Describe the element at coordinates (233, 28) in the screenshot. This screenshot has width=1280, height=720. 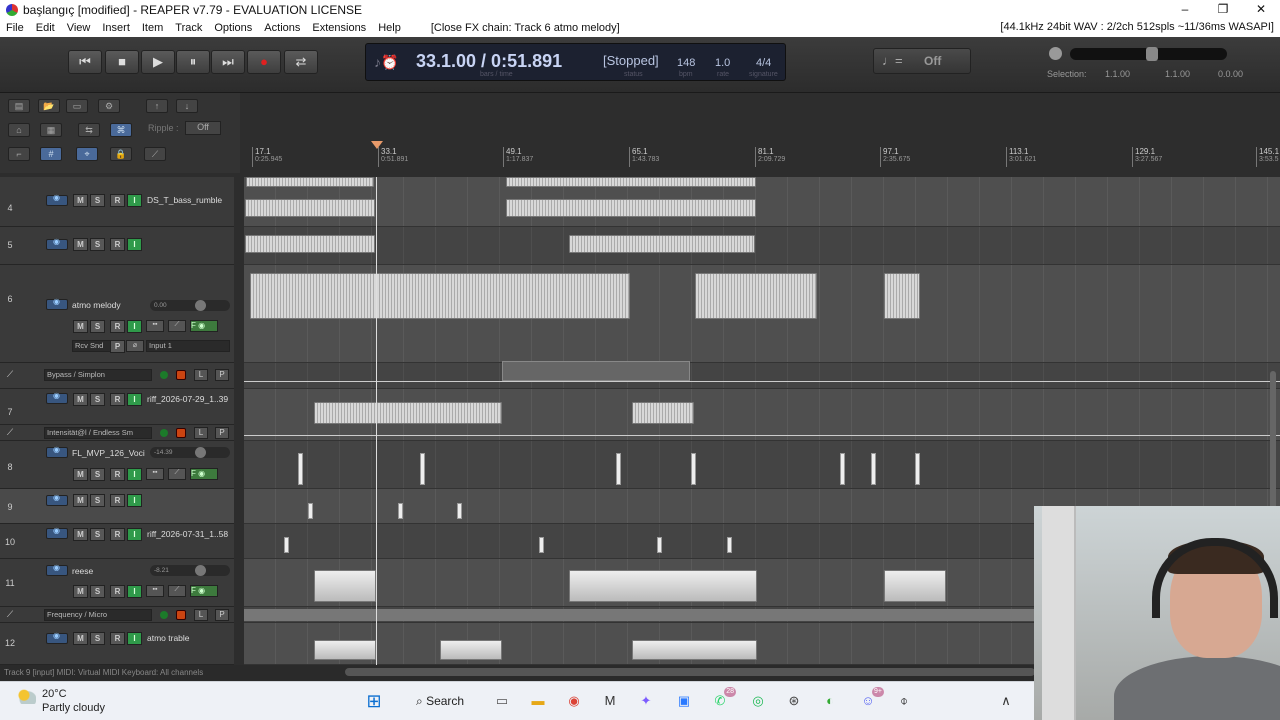
I see `menu-options: Options` at that location.